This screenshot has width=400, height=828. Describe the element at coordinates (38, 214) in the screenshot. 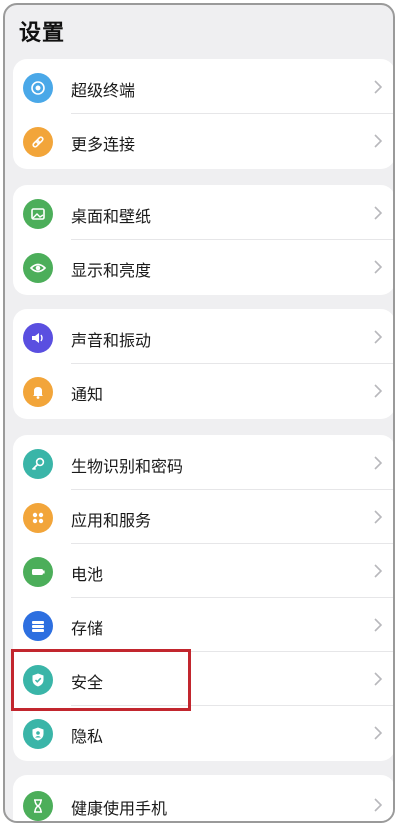

I see `wallpaper-icon` at that location.